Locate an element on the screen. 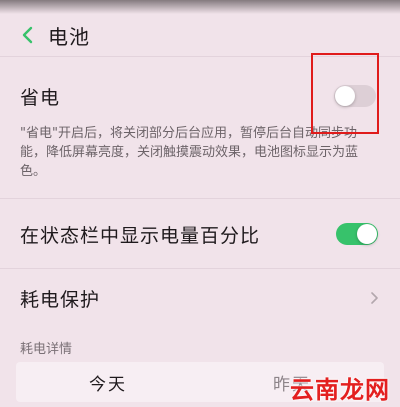 The image size is (400, 407). header: 电池 is located at coordinates (200, 35).